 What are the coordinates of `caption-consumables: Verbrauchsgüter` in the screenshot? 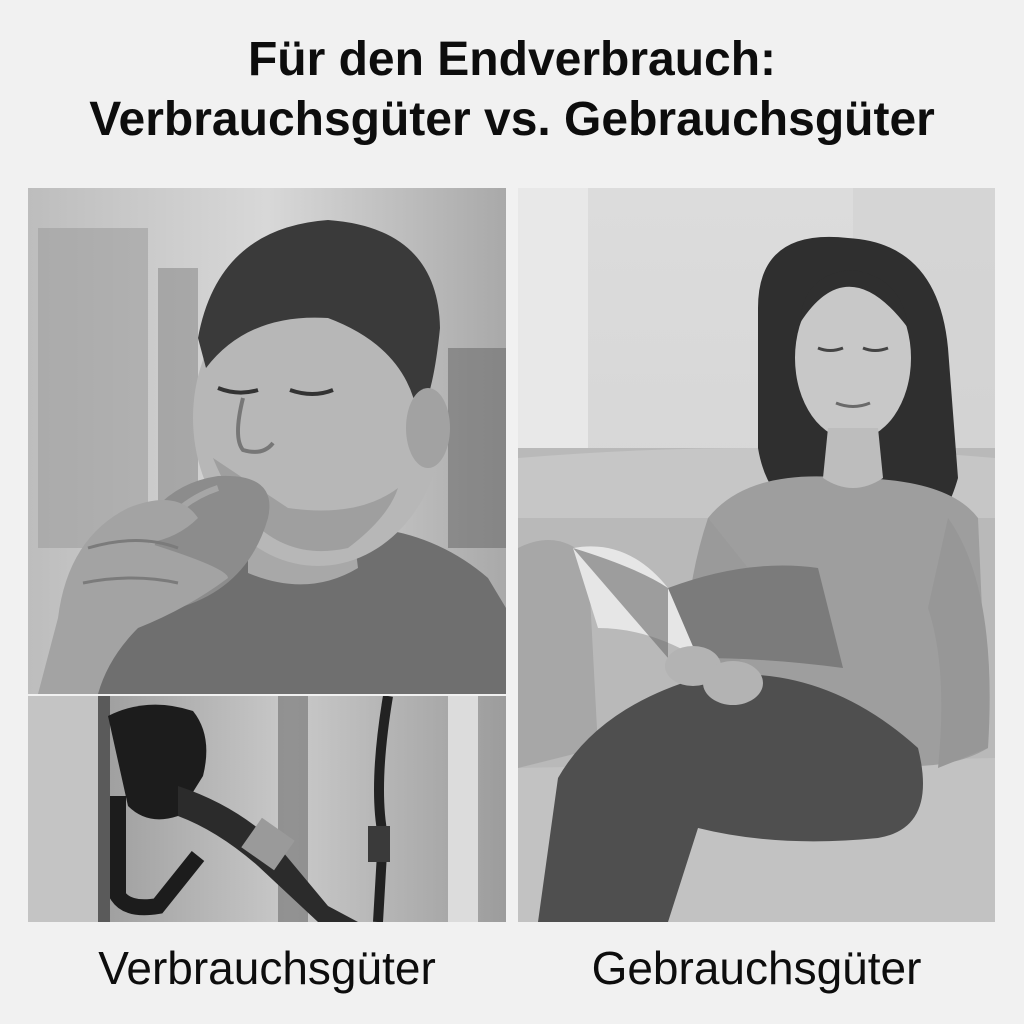 It's located at (267, 968).